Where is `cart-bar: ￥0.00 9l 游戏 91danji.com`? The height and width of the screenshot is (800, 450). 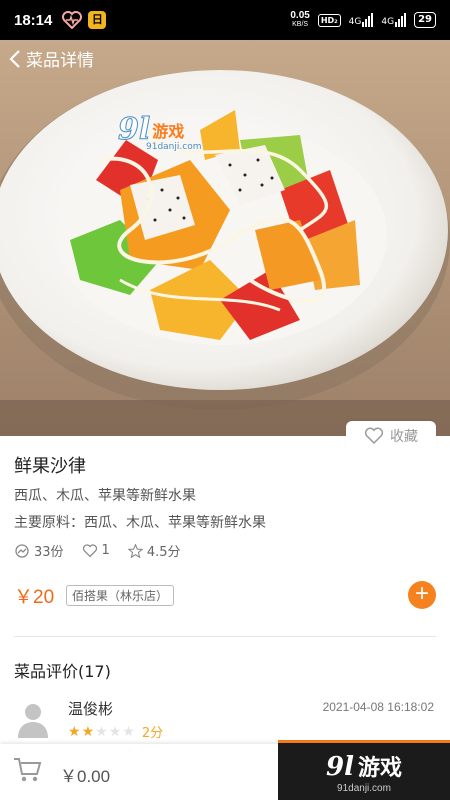 cart-bar: ￥0.00 9l 游戏 91danji.com is located at coordinates (225, 770).